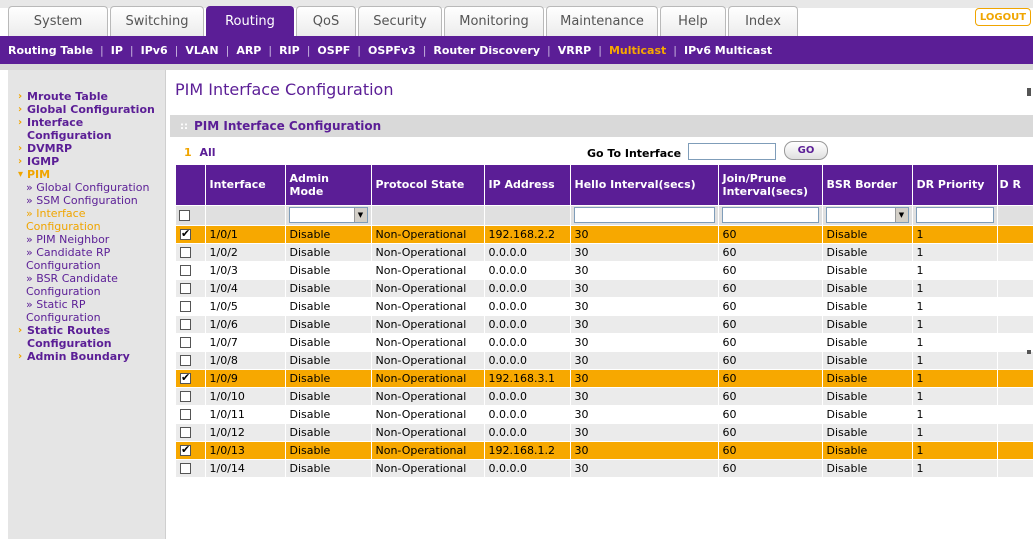 This screenshot has width=1033, height=539. Describe the element at coordinates (644, 185) in the screenshot. I see `column-header-hello-interval: Hello Interval(secs)` at that location.